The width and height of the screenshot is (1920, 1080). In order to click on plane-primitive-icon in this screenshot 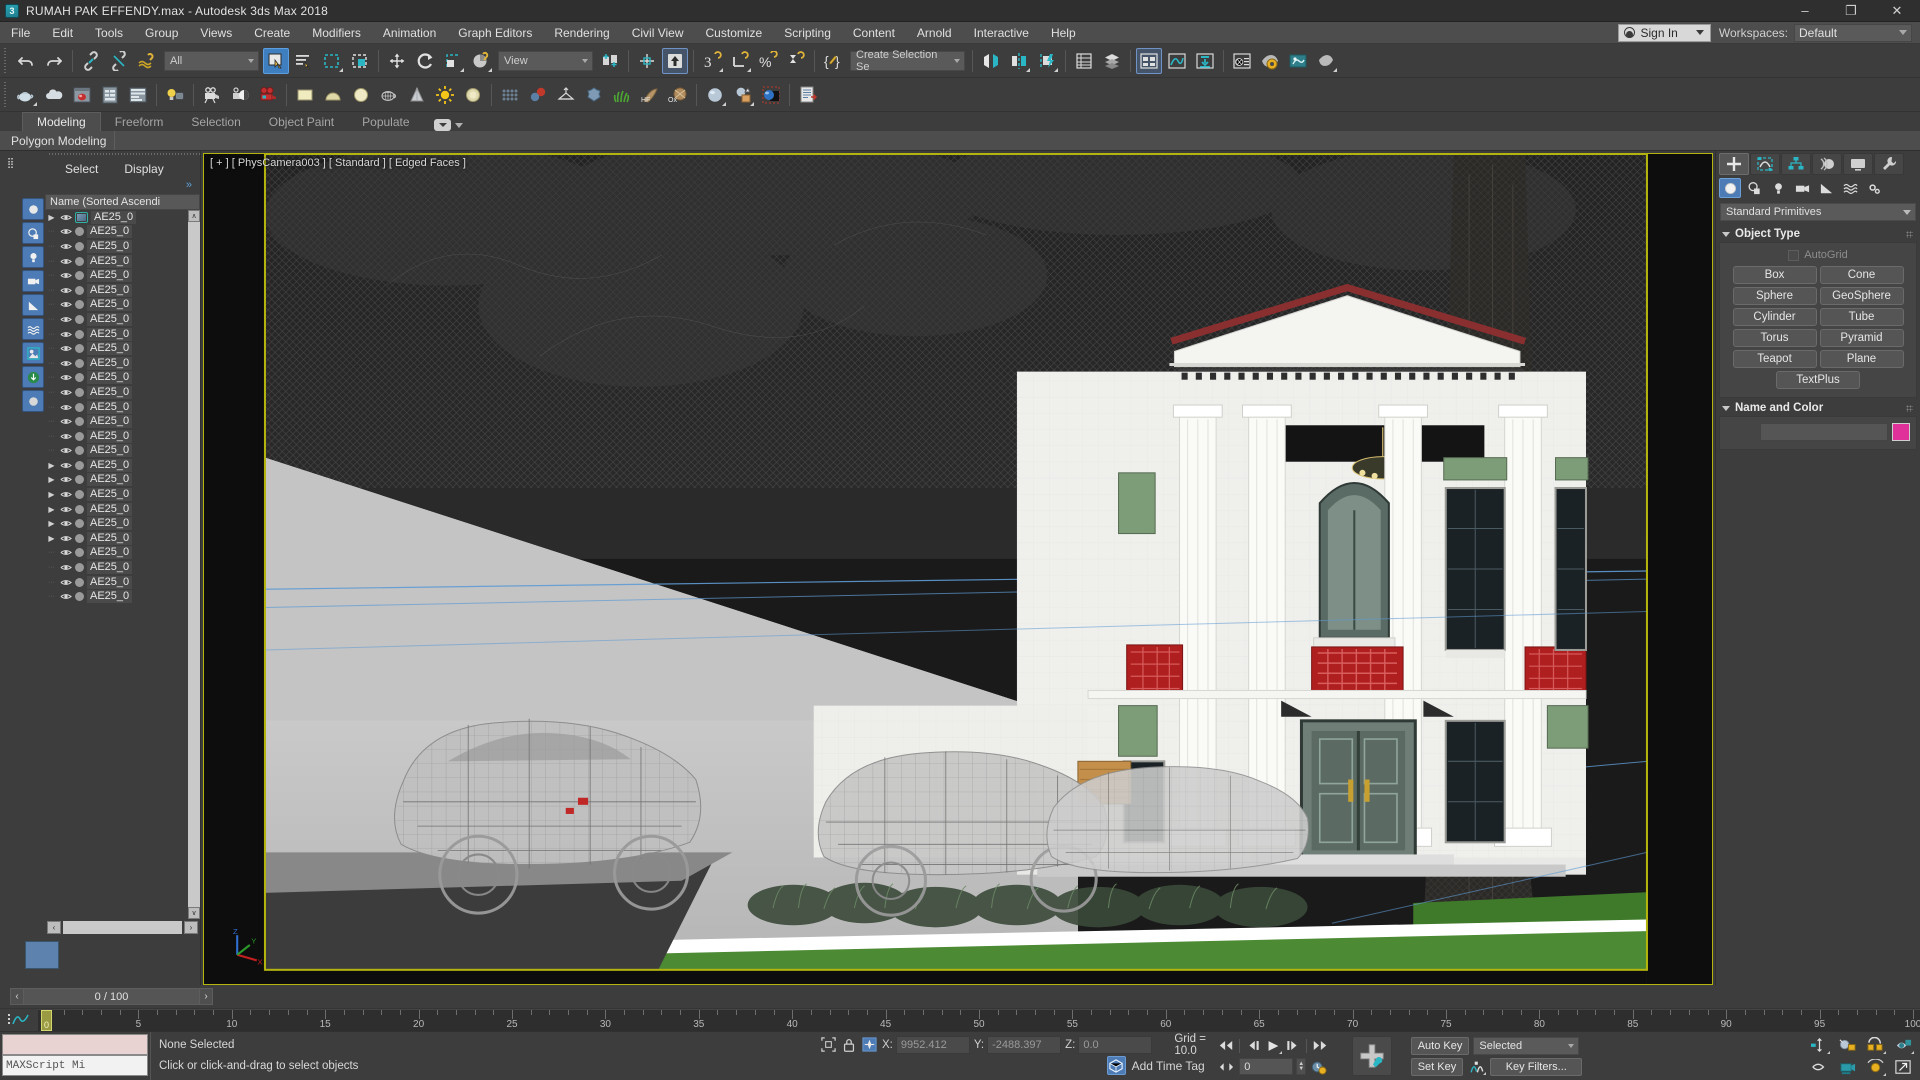, I will do `click(305, 95)`.